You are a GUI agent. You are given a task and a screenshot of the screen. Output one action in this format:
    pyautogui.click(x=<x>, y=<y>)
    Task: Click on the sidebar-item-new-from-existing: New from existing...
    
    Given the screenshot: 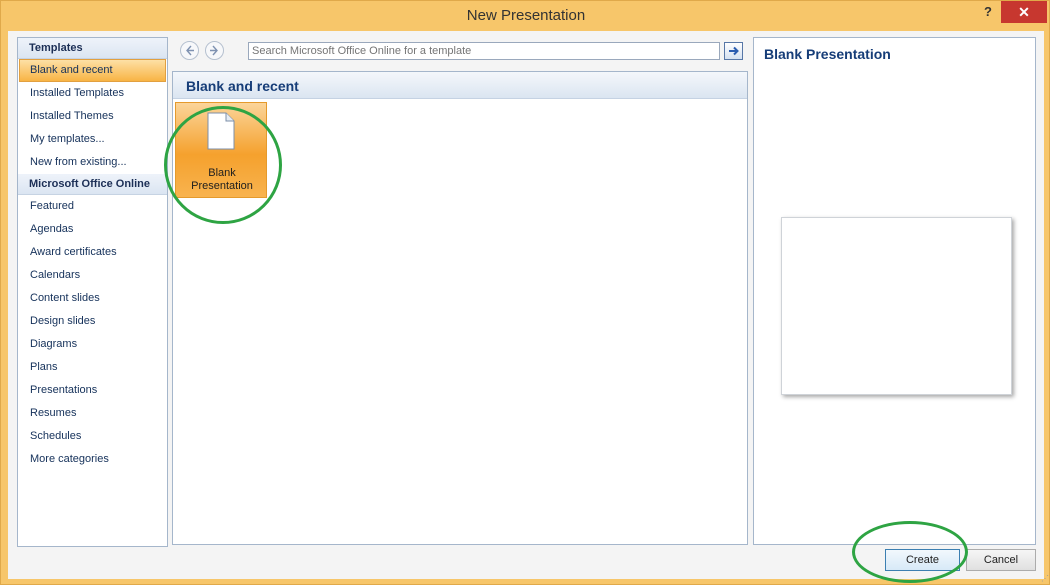 What is the action you would take?
    pyautogui.click(x=92, y=162)
    